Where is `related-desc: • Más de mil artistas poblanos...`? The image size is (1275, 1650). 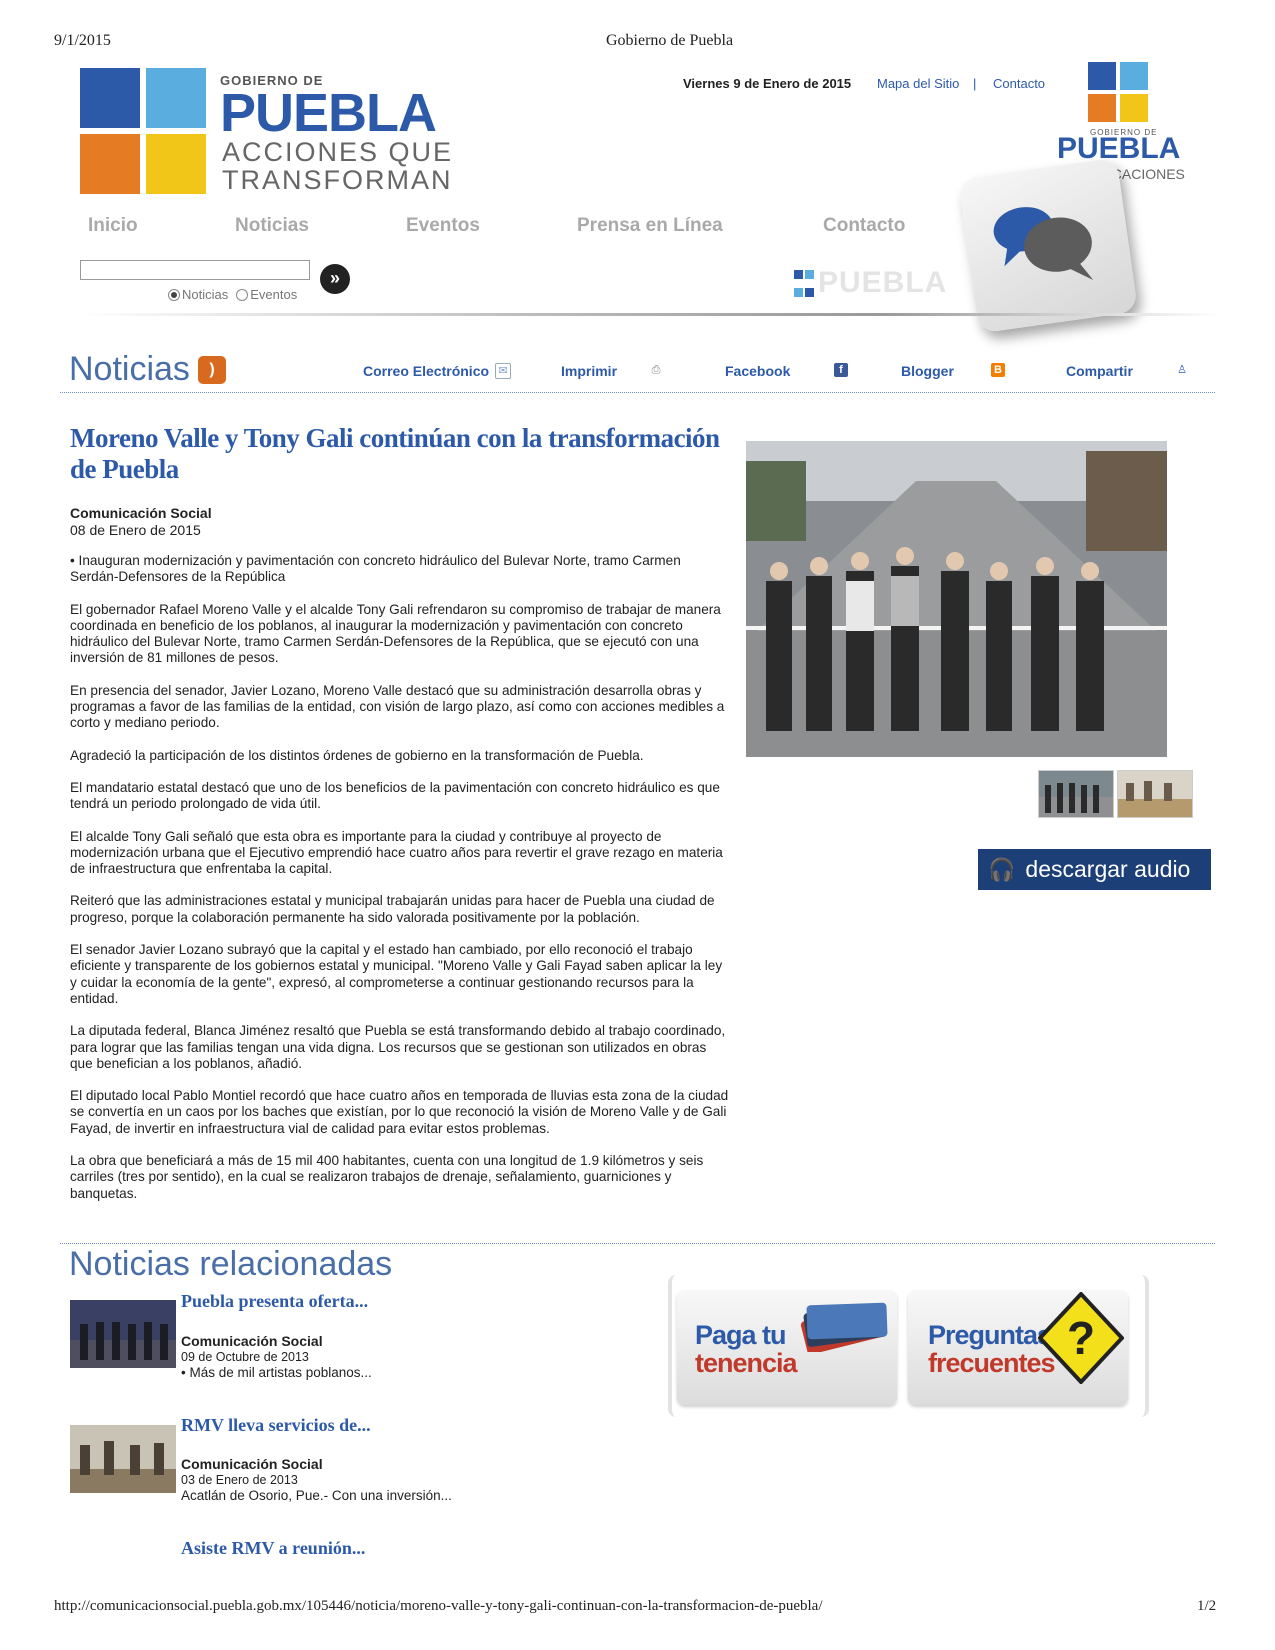
related-desc: • Más de mil artistas poblanos... is located at coordinates (276, 1372).